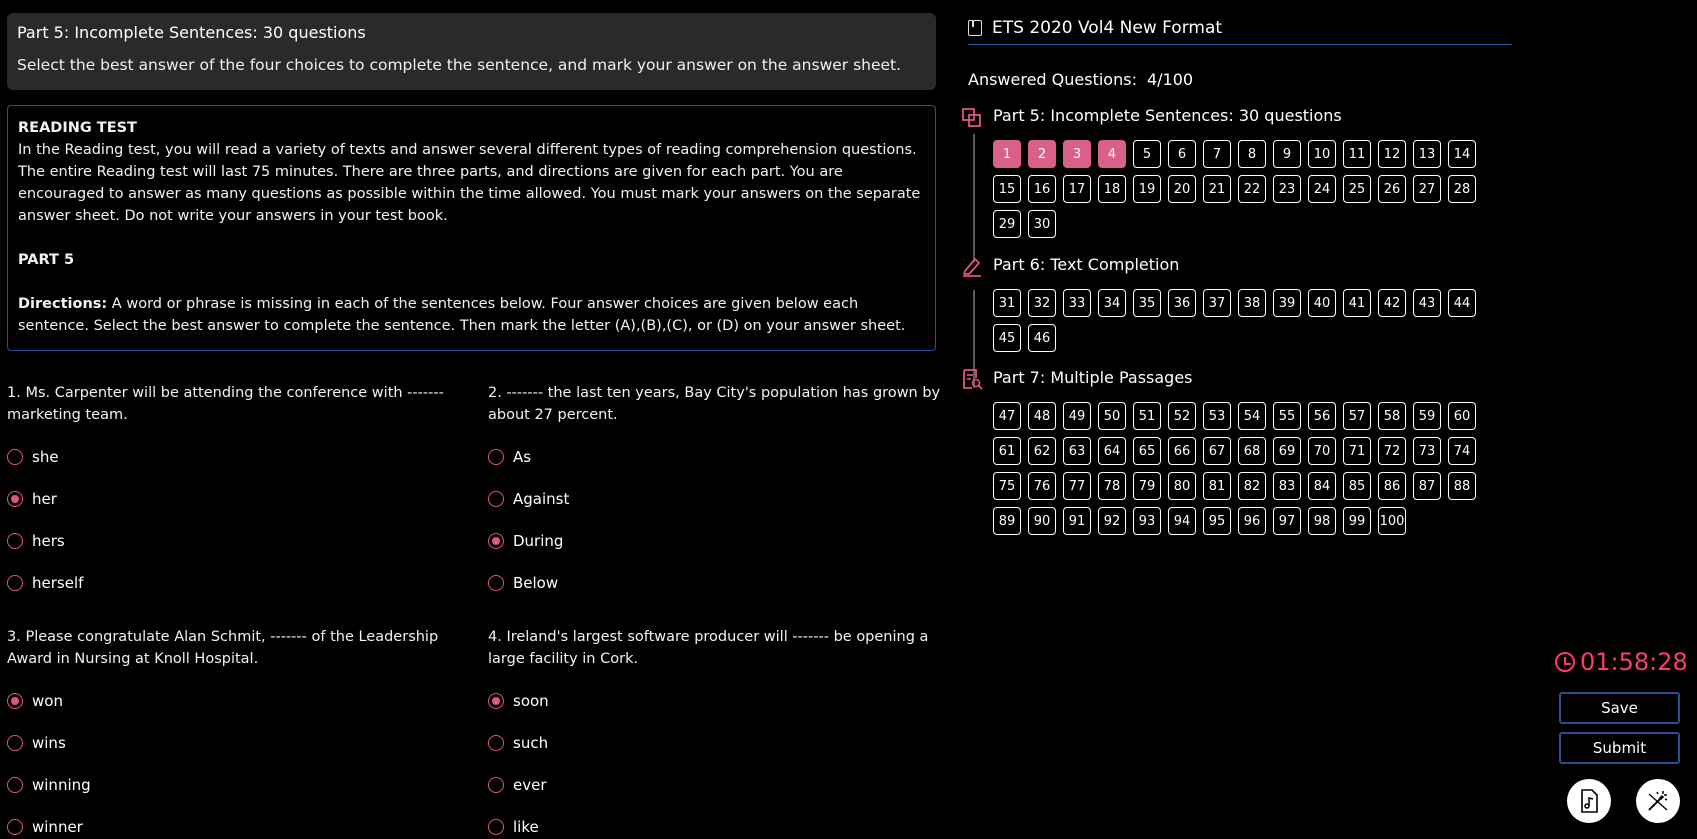 The width and height of the screenshot is (1697, 839). I want to click on question-nav-button: 30, so click(1042, 224).